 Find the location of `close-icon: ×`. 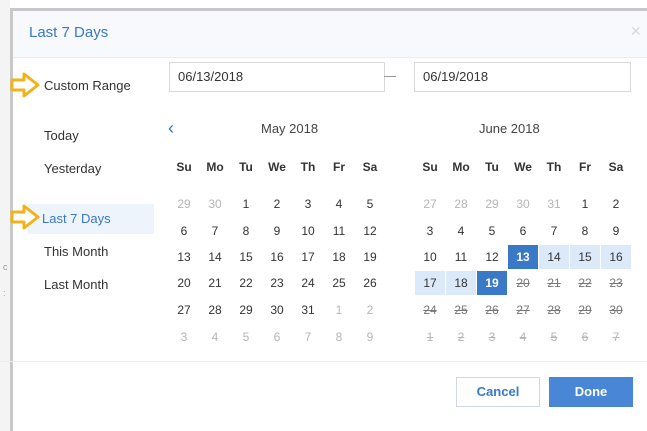

close-icon: × is located at coordinates (635, 31).